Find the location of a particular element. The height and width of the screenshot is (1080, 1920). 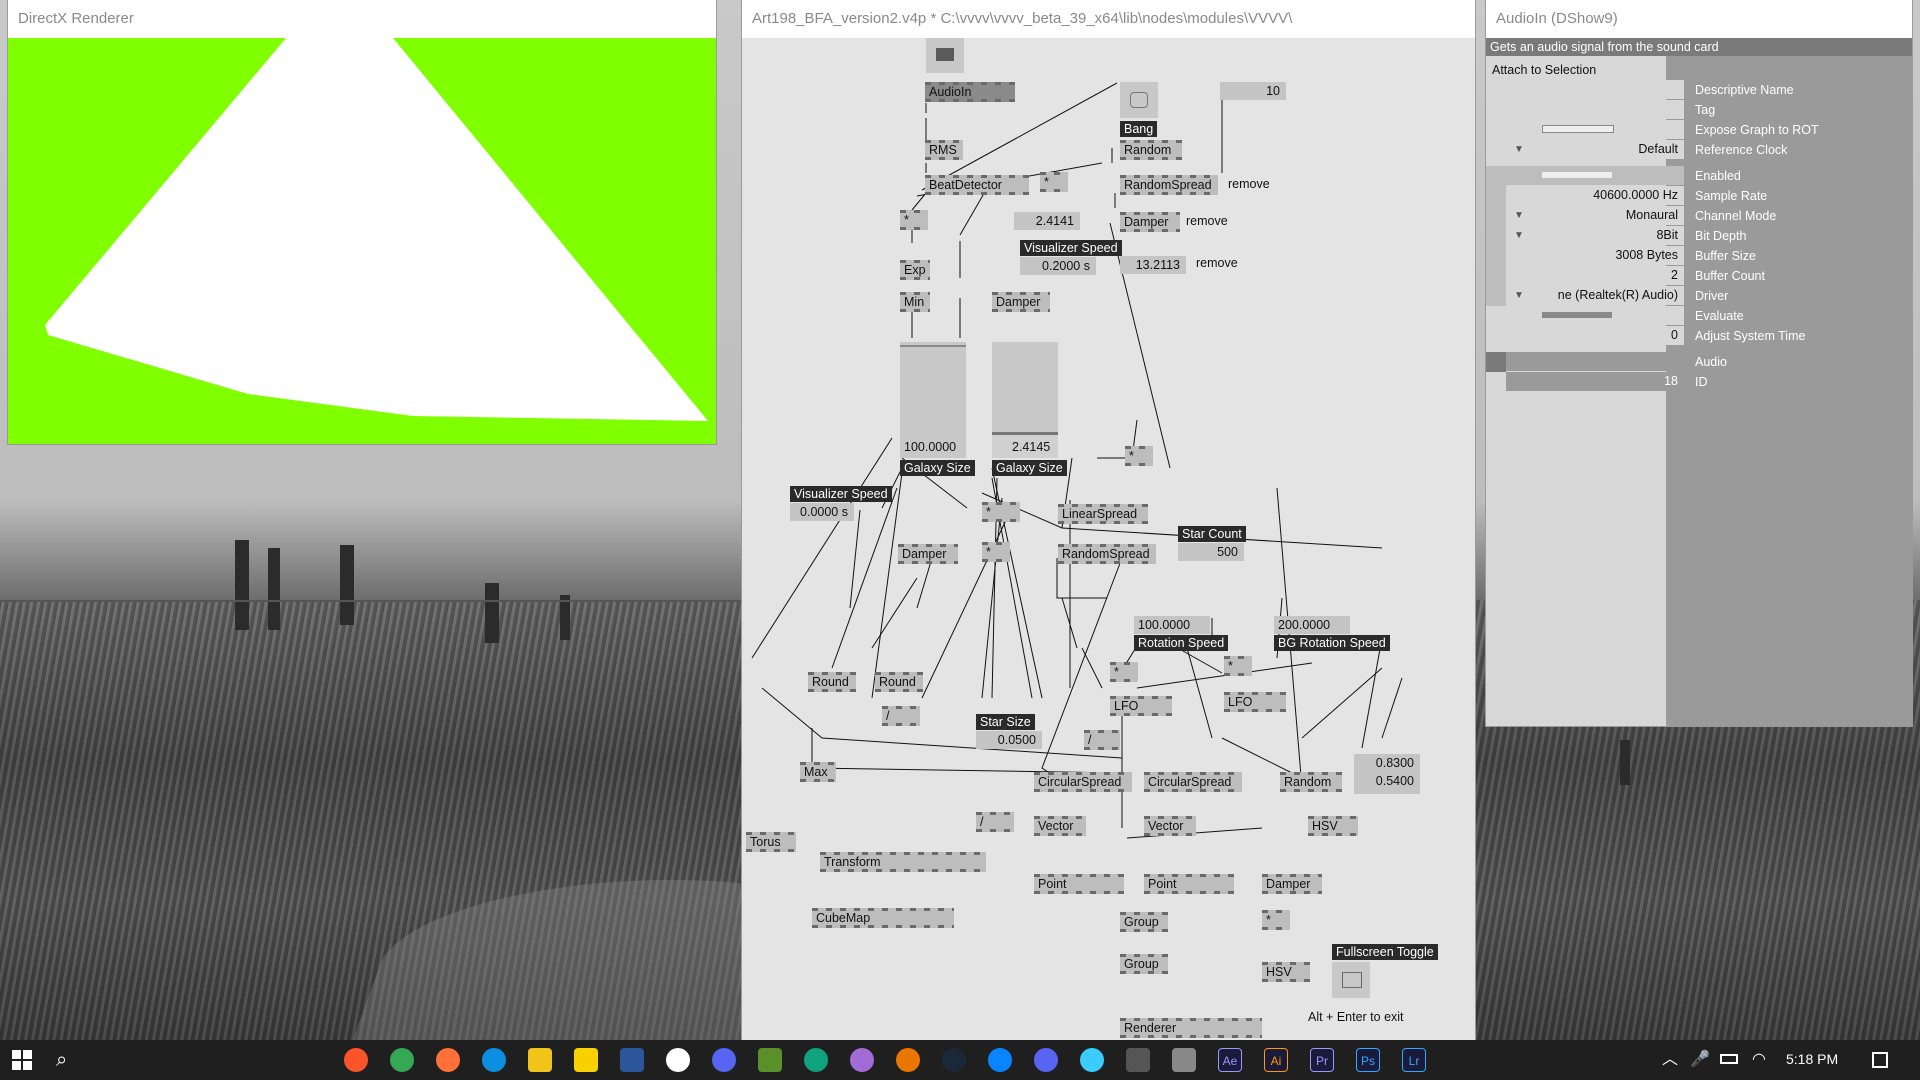

chevron-up-icon: ︿ is located at coordinates (1670, 1060).